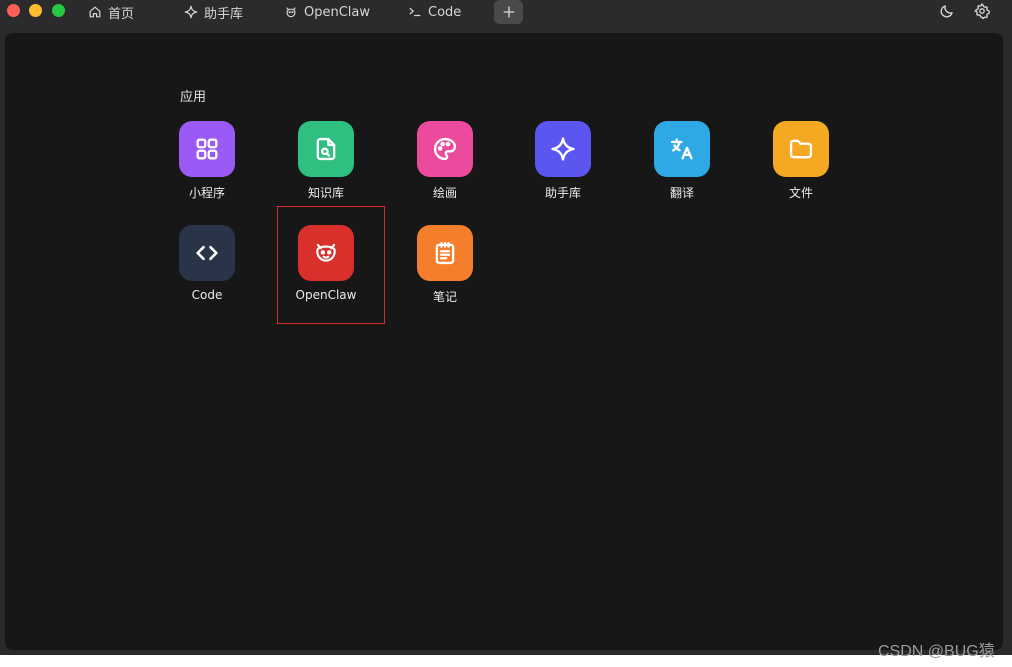 The width and height of the screenshot is (1012, 667). I want to click on app-code: Code, so click(207, 268).